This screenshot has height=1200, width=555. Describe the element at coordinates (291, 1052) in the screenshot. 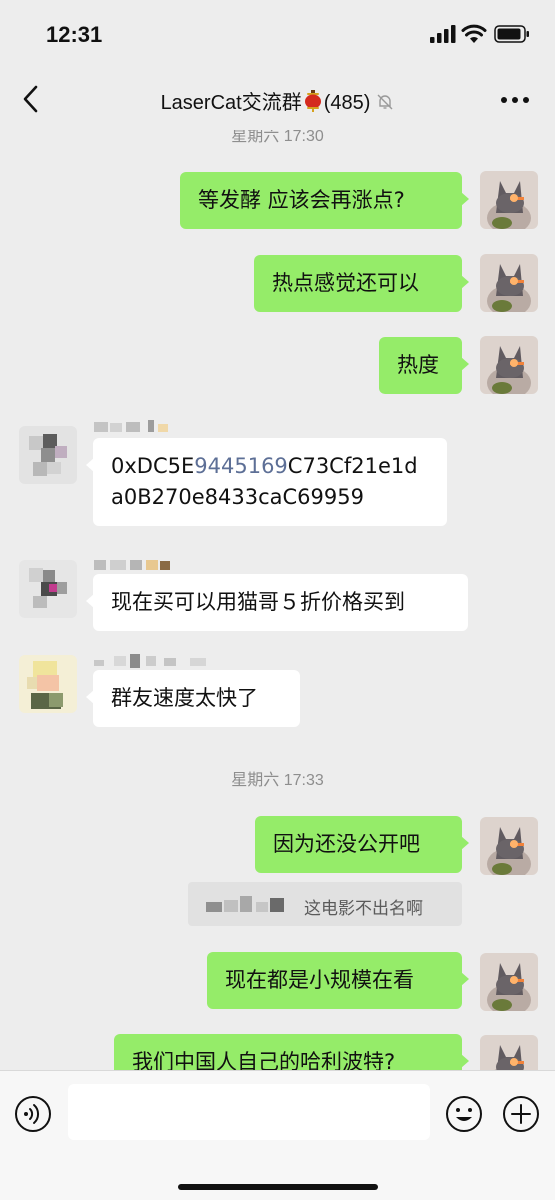

I see `outgoing-message: 我们中国人自己的哈利波特?` at that location.